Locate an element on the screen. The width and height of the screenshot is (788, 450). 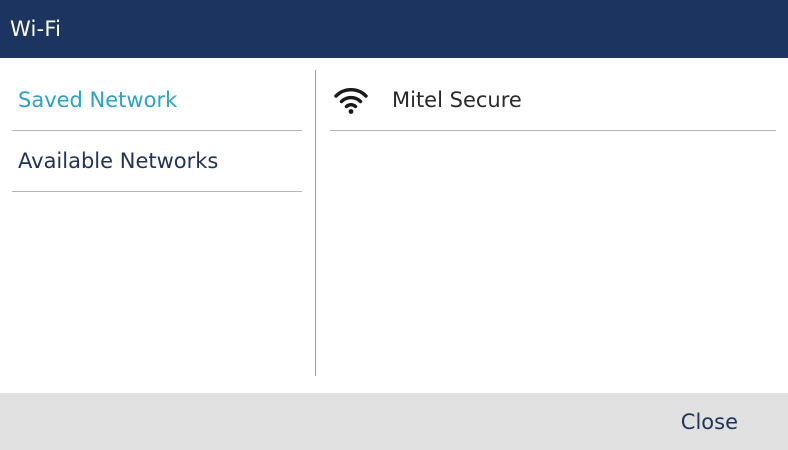
wifi-icon is located at coordinates (351, 100).